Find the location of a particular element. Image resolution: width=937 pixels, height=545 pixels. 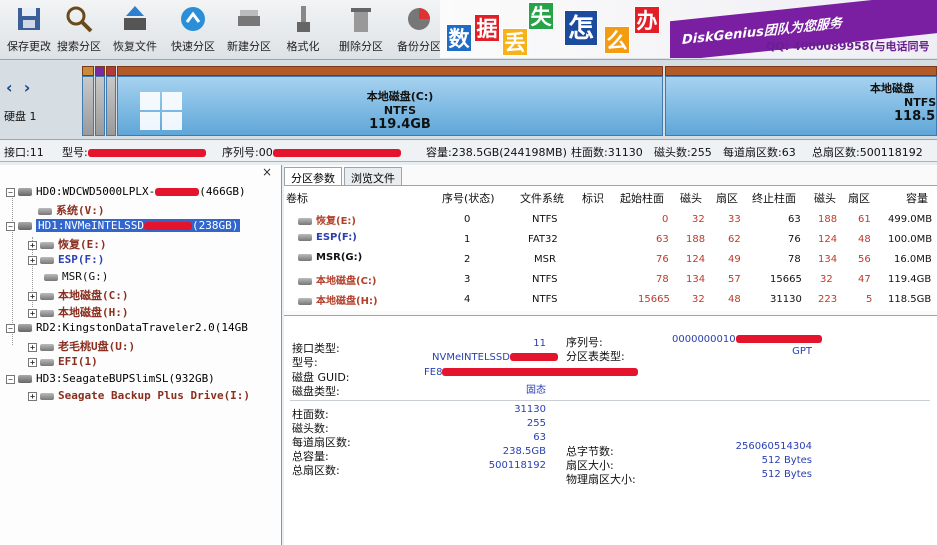

tree-node-label: 本地磁盘(C:) is located at coordinates (93, 295).